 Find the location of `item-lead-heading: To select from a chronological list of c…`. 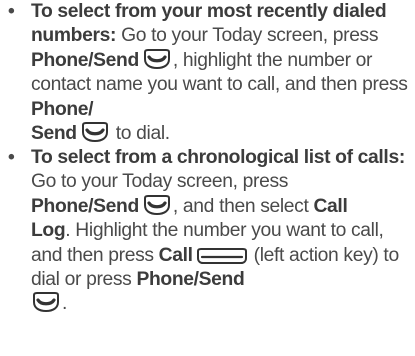

item-lead-heading: To select from a chronological list of c… is located at coordinates (218, 157).